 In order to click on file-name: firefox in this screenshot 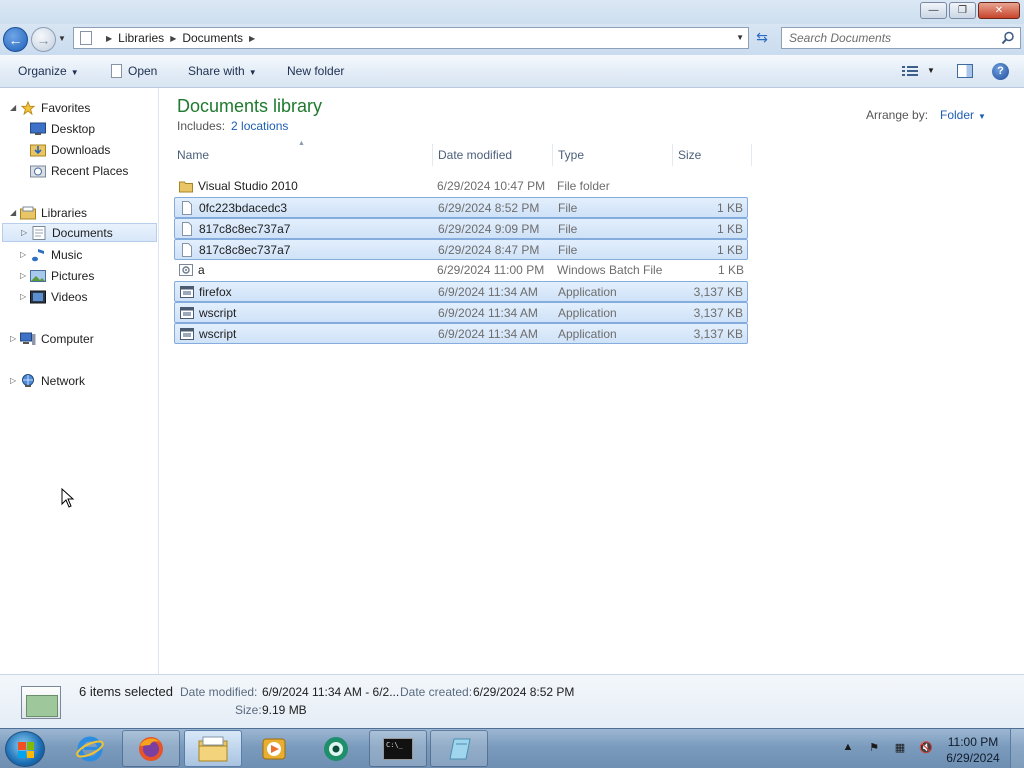, I will do `click(215, 292)`.